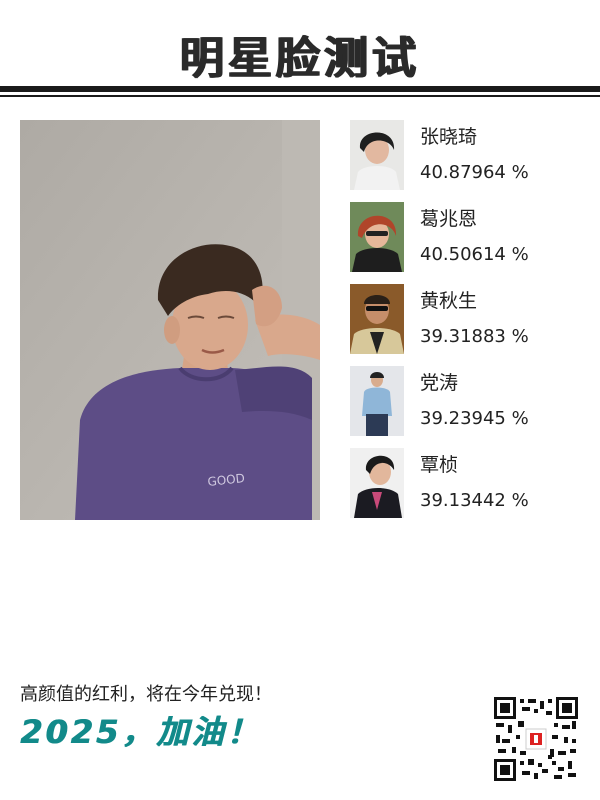  I want to click on match-score: 39.23945 %, so click(474, 418).